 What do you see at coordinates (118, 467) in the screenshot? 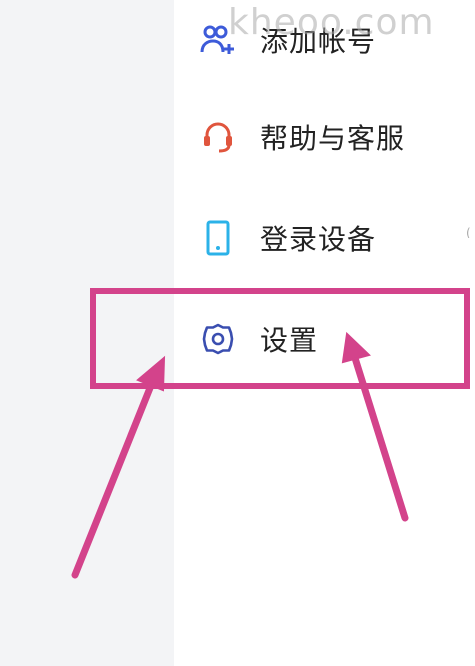
I see `arrow-left` at bounding box center [118, 467].